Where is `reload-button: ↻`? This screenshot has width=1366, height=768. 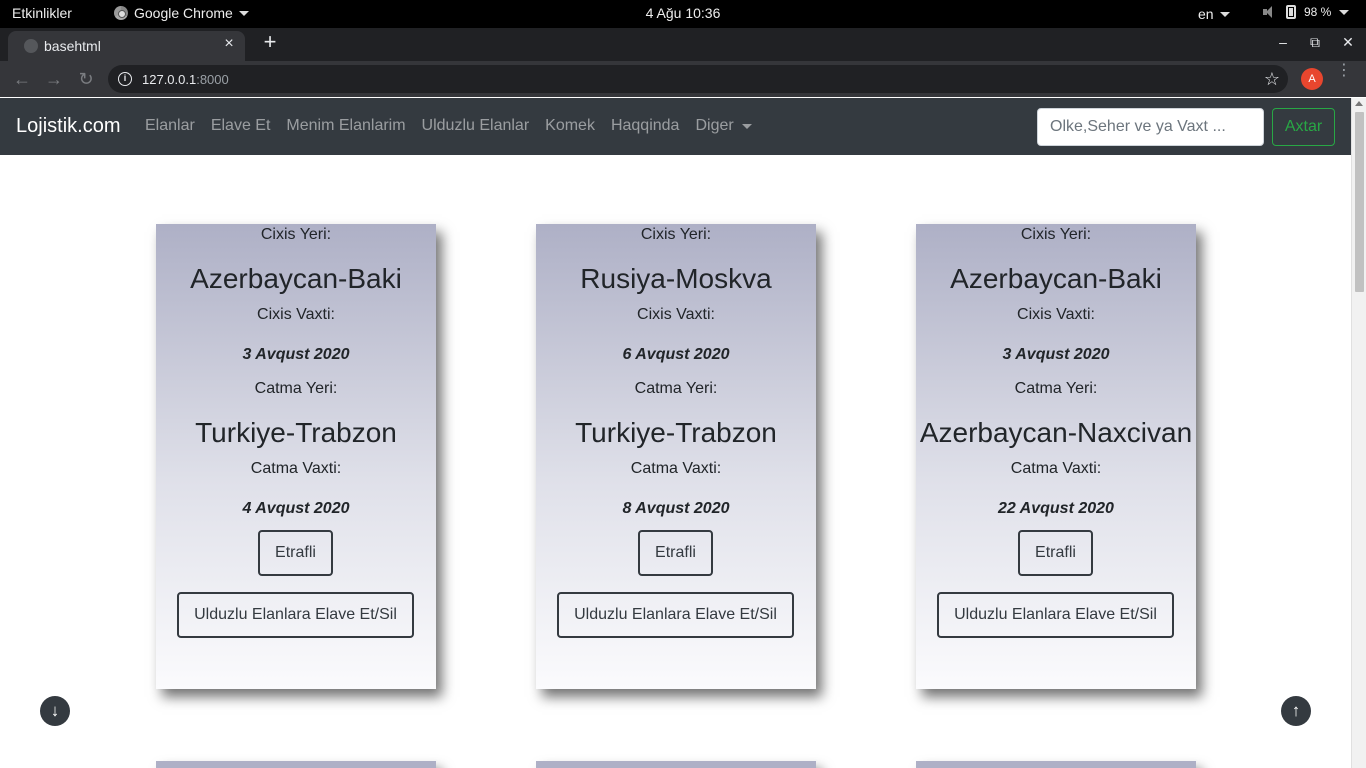 reload-button: ↻ is located at coordinates (86, 79).